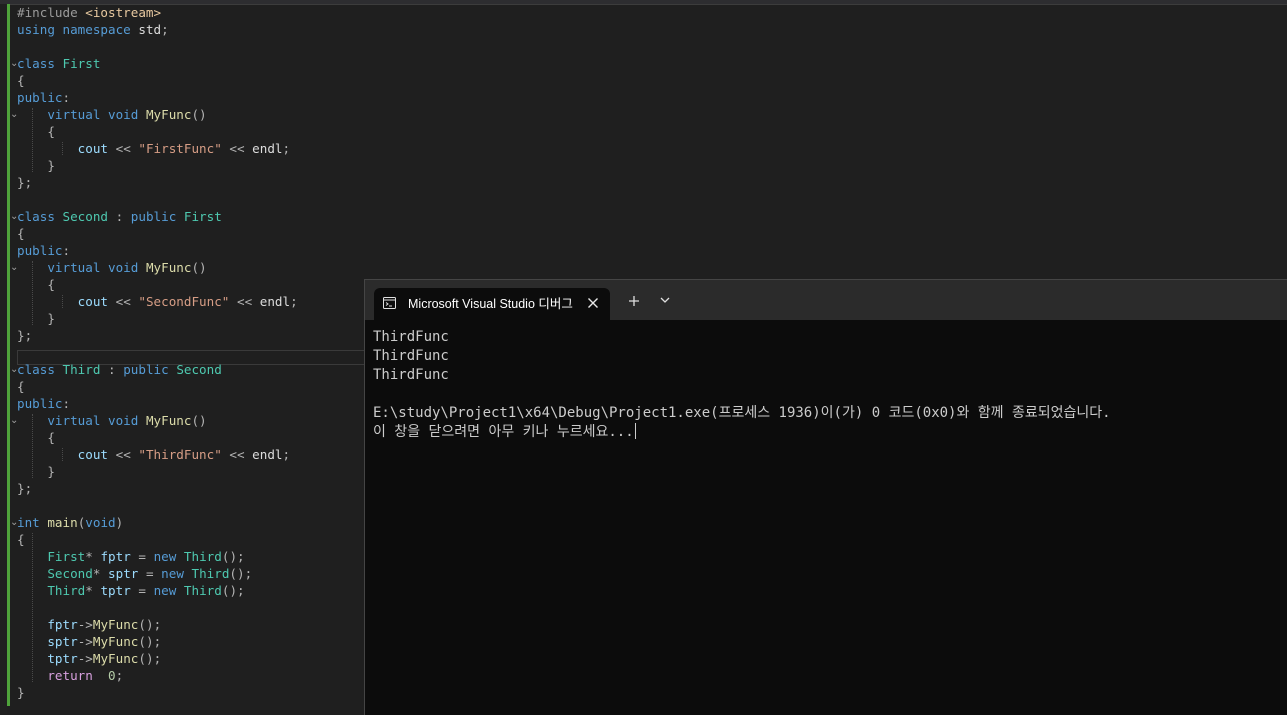 Image resolution: width=1287 pixels, height=715 pixels. Describe the element at coordinates (182, 675) in the screenshot. I see `code-line: return 0;` at that location.